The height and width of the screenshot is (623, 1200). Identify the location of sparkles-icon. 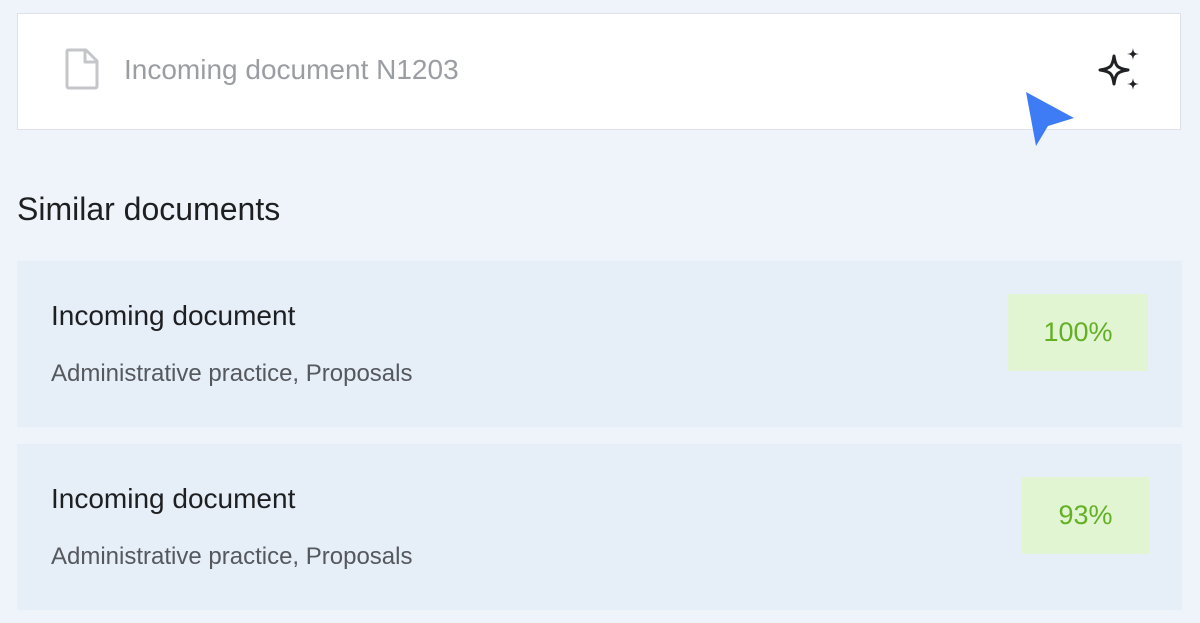
(1120, 71).